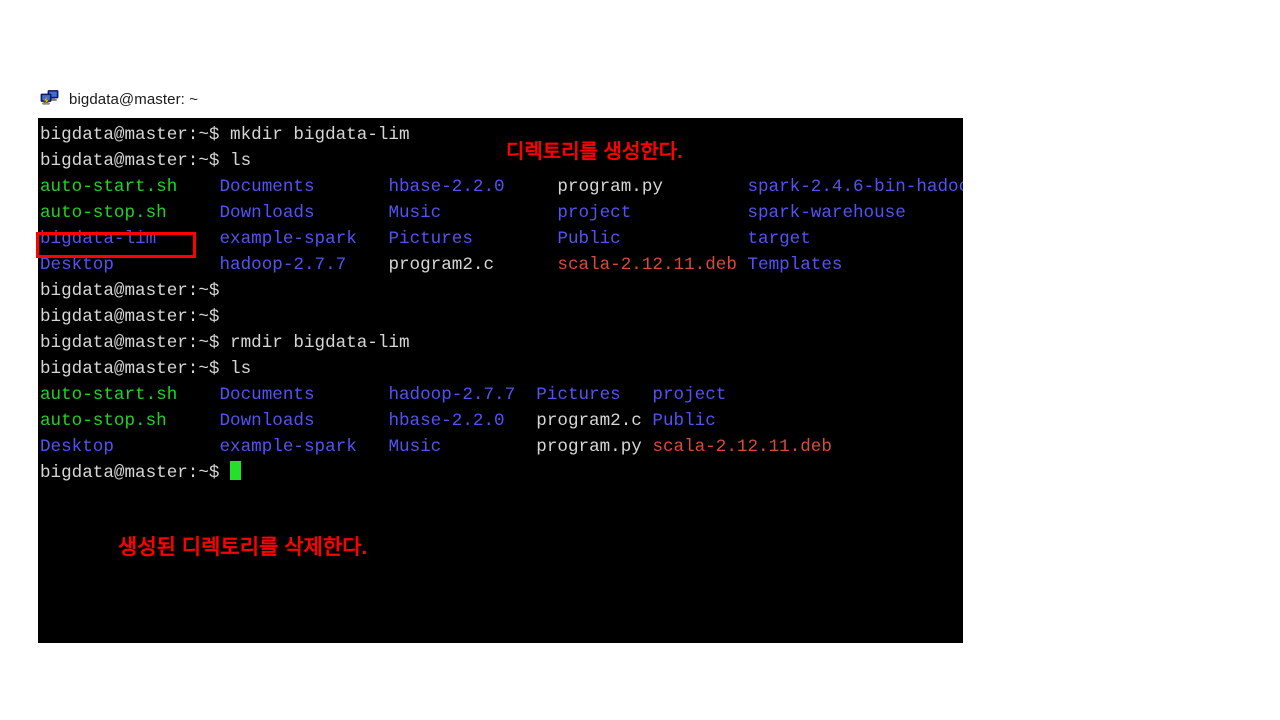  I want to click on line-1-mkdir: bigdata@master:~$ mkdir bigdata-lim, so click(225, 135).